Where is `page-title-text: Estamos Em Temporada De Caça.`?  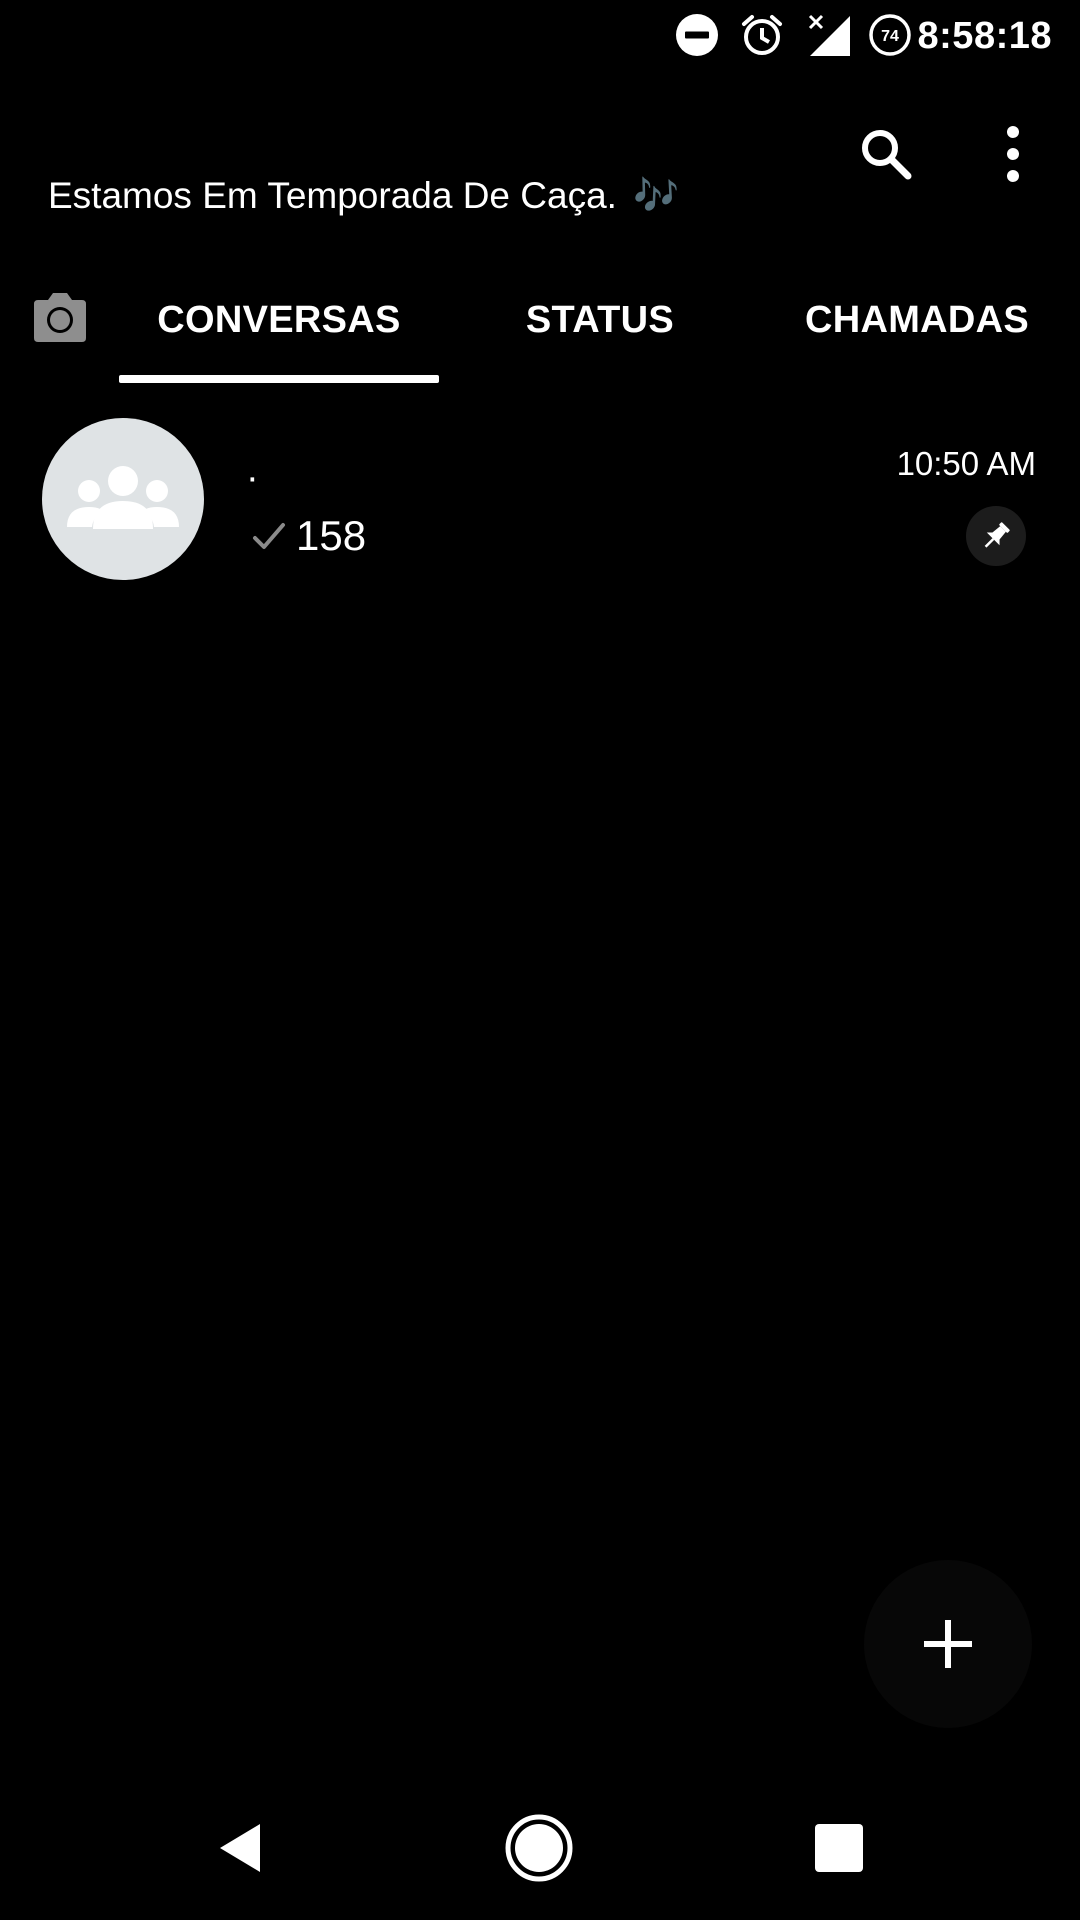 page-title-text: Estamos Em Temporada De Caça. is located at coordinates (332, 195).